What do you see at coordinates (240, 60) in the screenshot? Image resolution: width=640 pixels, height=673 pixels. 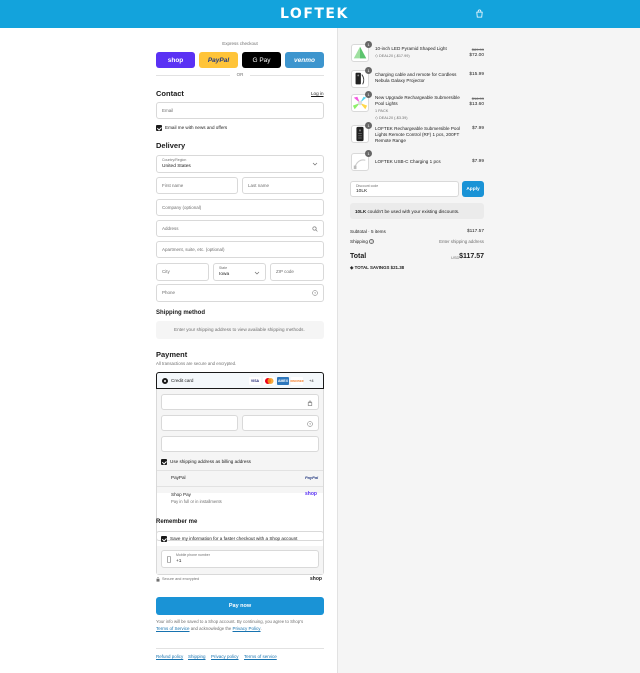 I see `express-checkout-buttons: shop PayPal G Pay venmo` at bounding box center [240, 60].